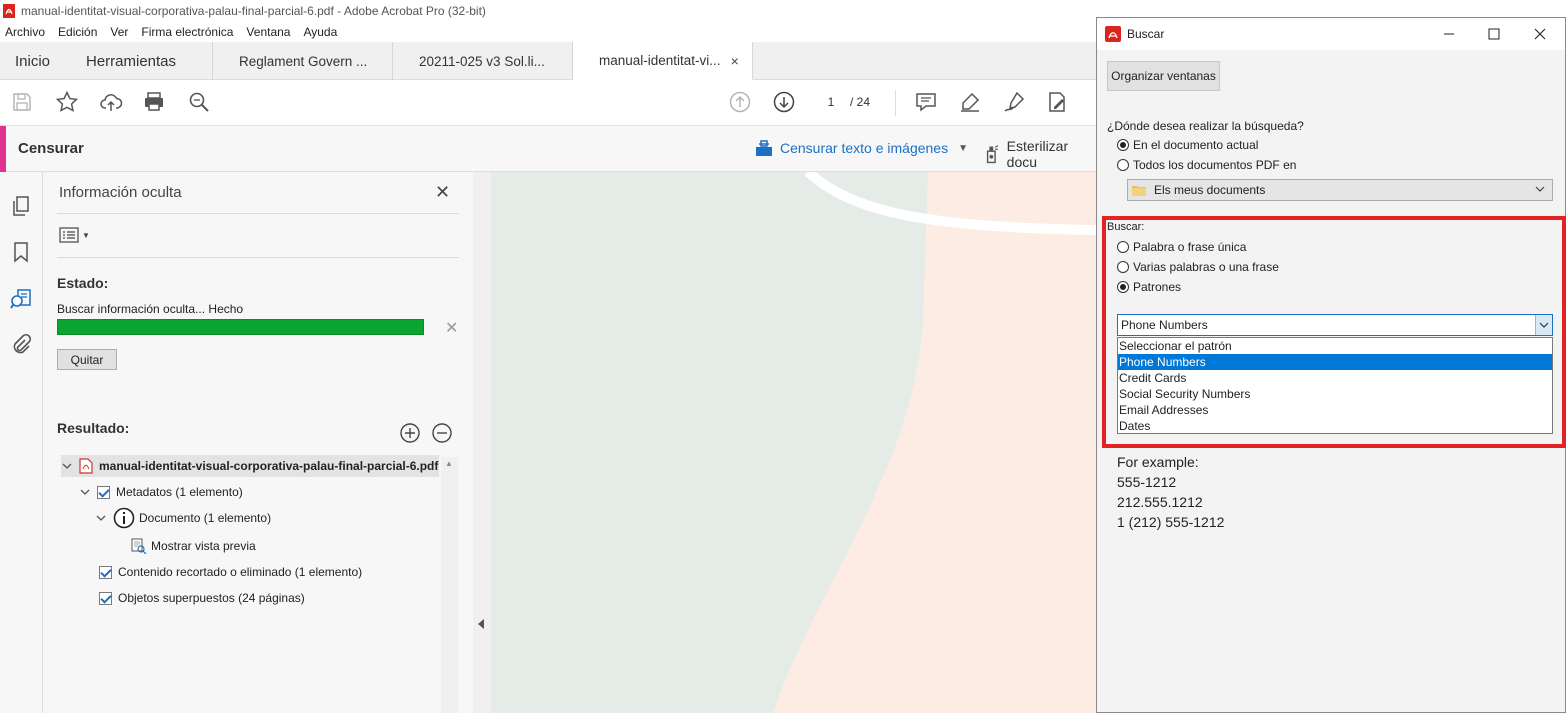 Image resolution: width=1566 pixels, height=713 pixels. Describe the element at coordinates (35, 61) in the screenshot. I see `tab-home: Inicio` at that location.